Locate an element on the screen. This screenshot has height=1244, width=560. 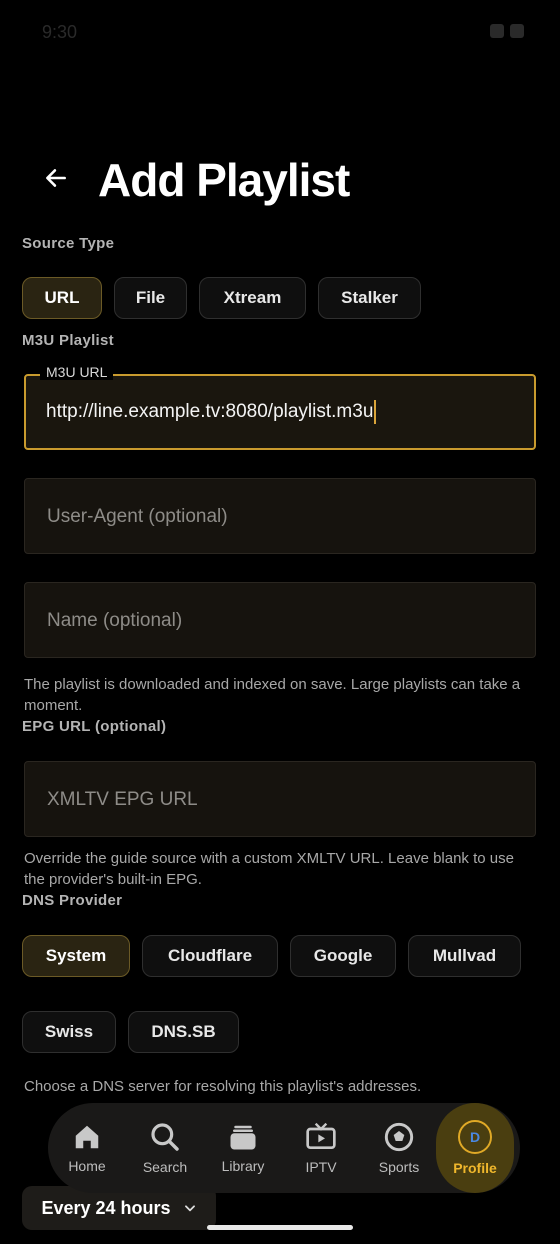
arrow-left-icon is located at coordinates (56, 178).